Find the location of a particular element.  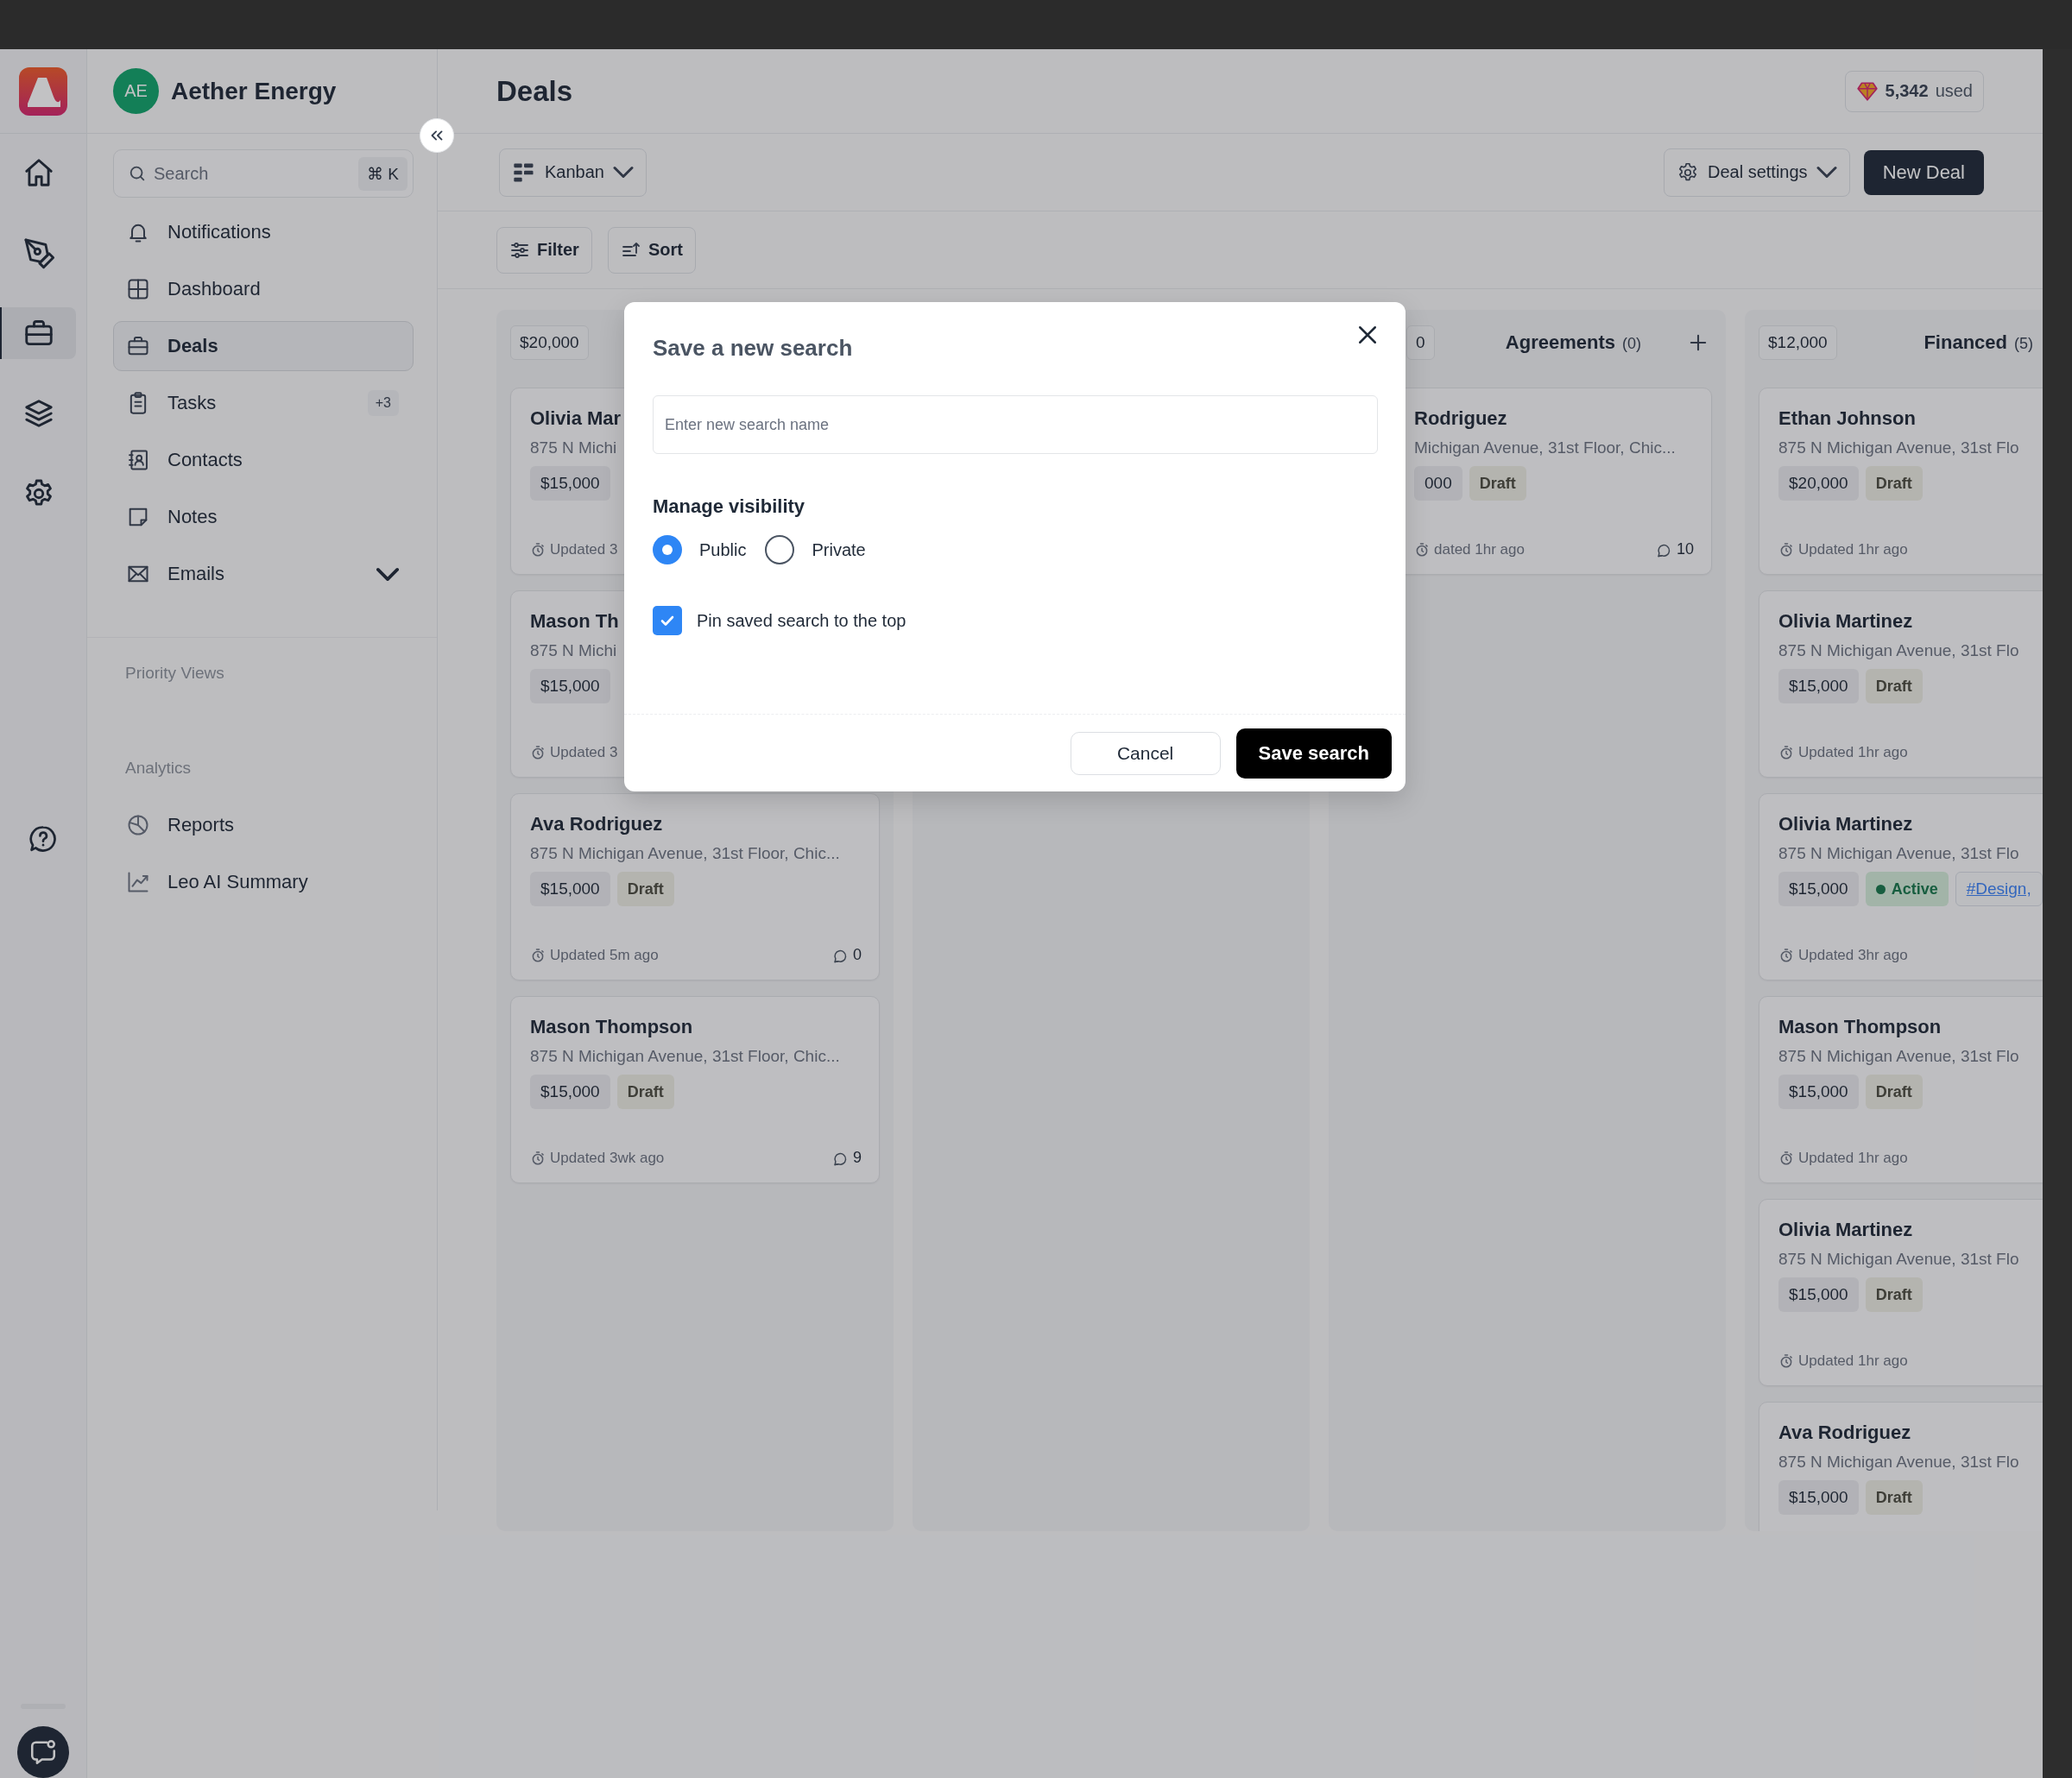

comment-count: 10 is located at coordinates (1674, 549).